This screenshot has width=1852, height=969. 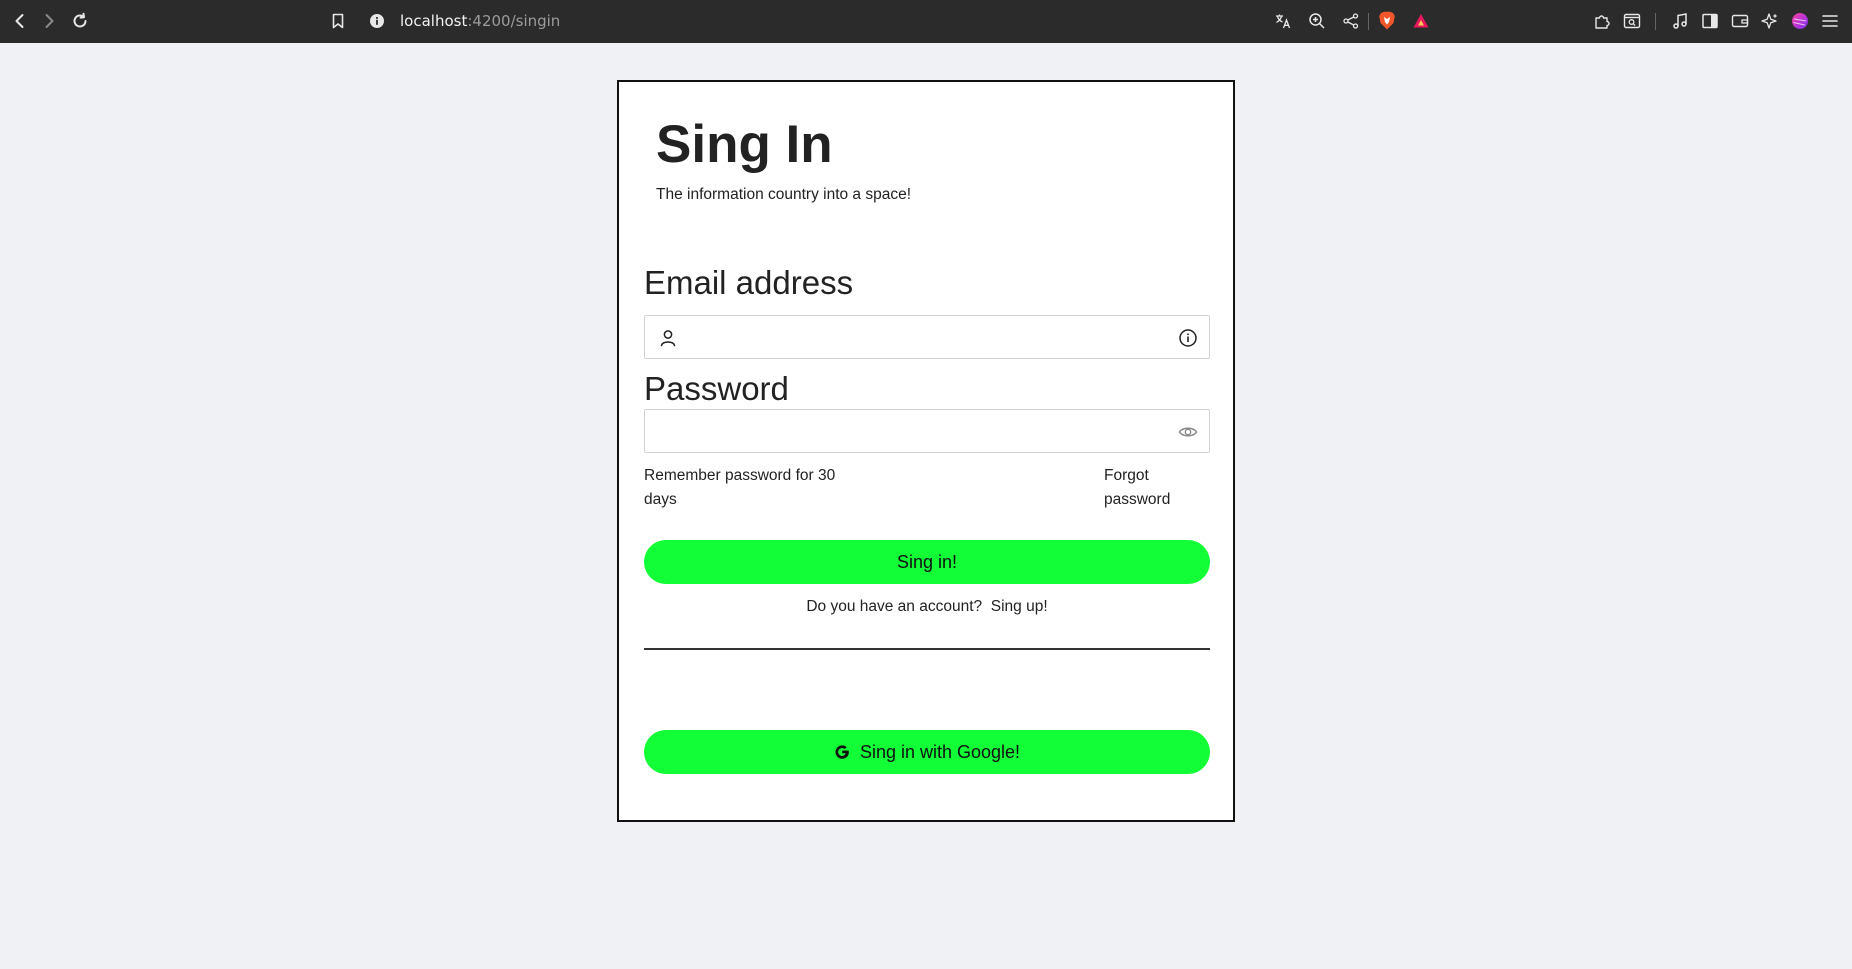 What do you see at coordinates (1351, 21) in the screenshot?
I see `share-icon` at bounding box center [1351, 21].